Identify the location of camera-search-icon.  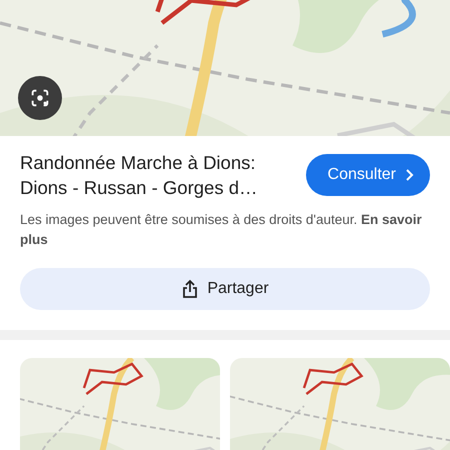
(40, 98).